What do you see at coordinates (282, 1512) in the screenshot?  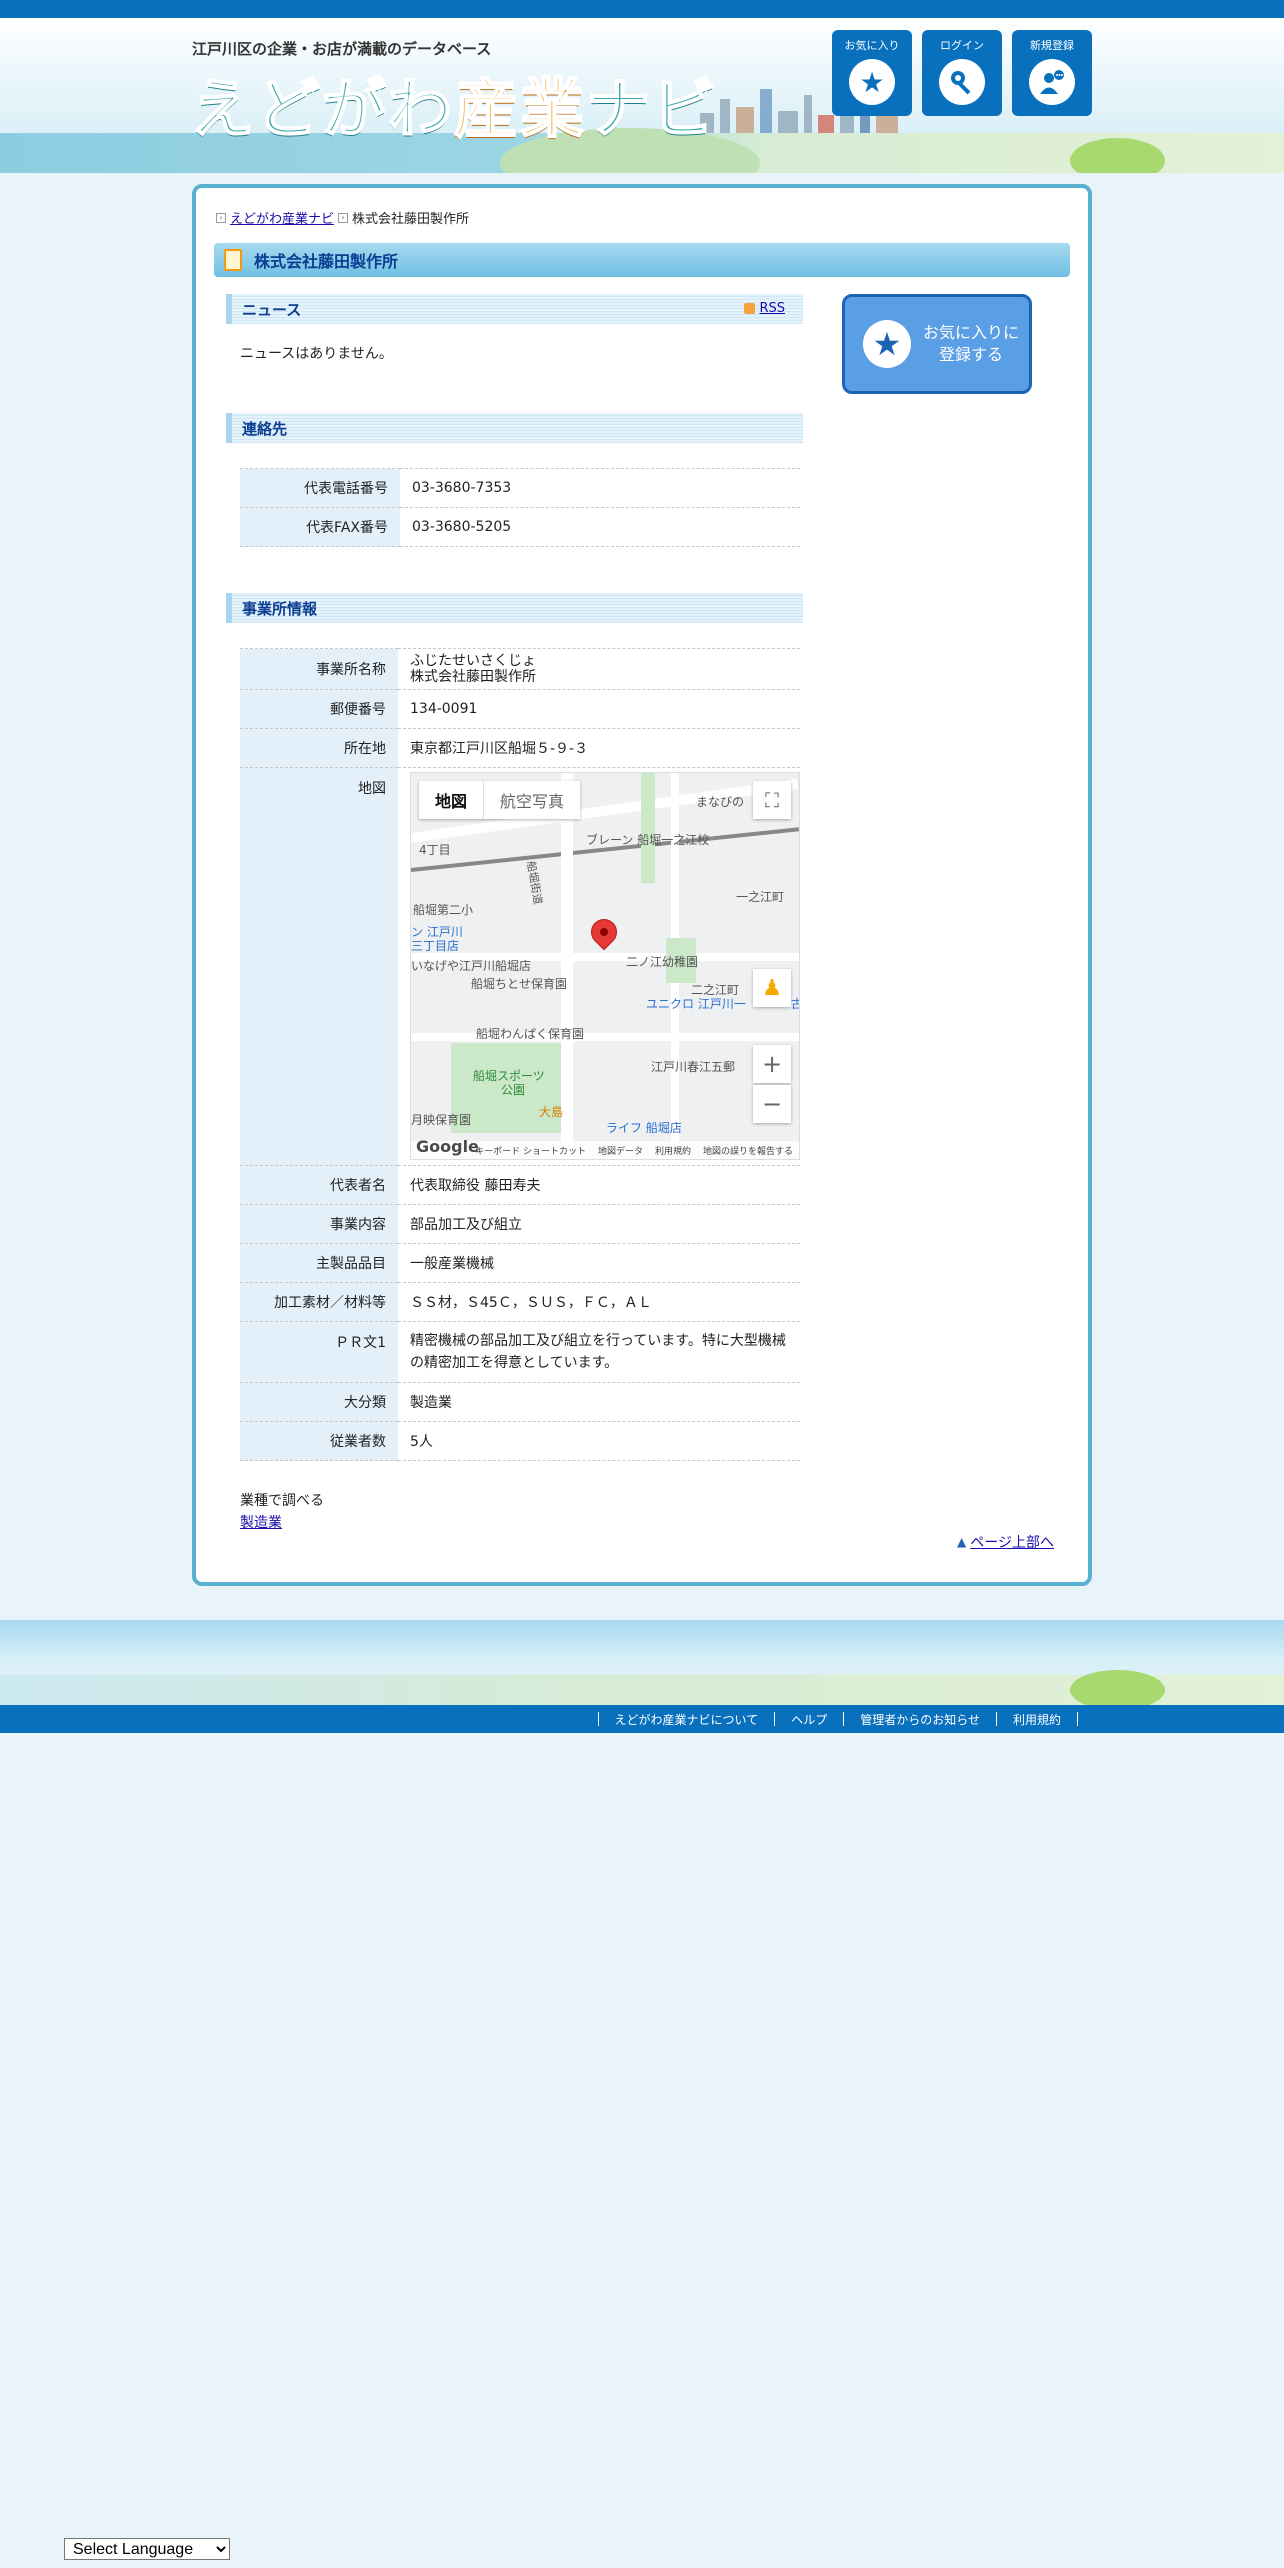 I see `industry-search: 業種で調べる 製造業` at bounding box center [282, 1512].